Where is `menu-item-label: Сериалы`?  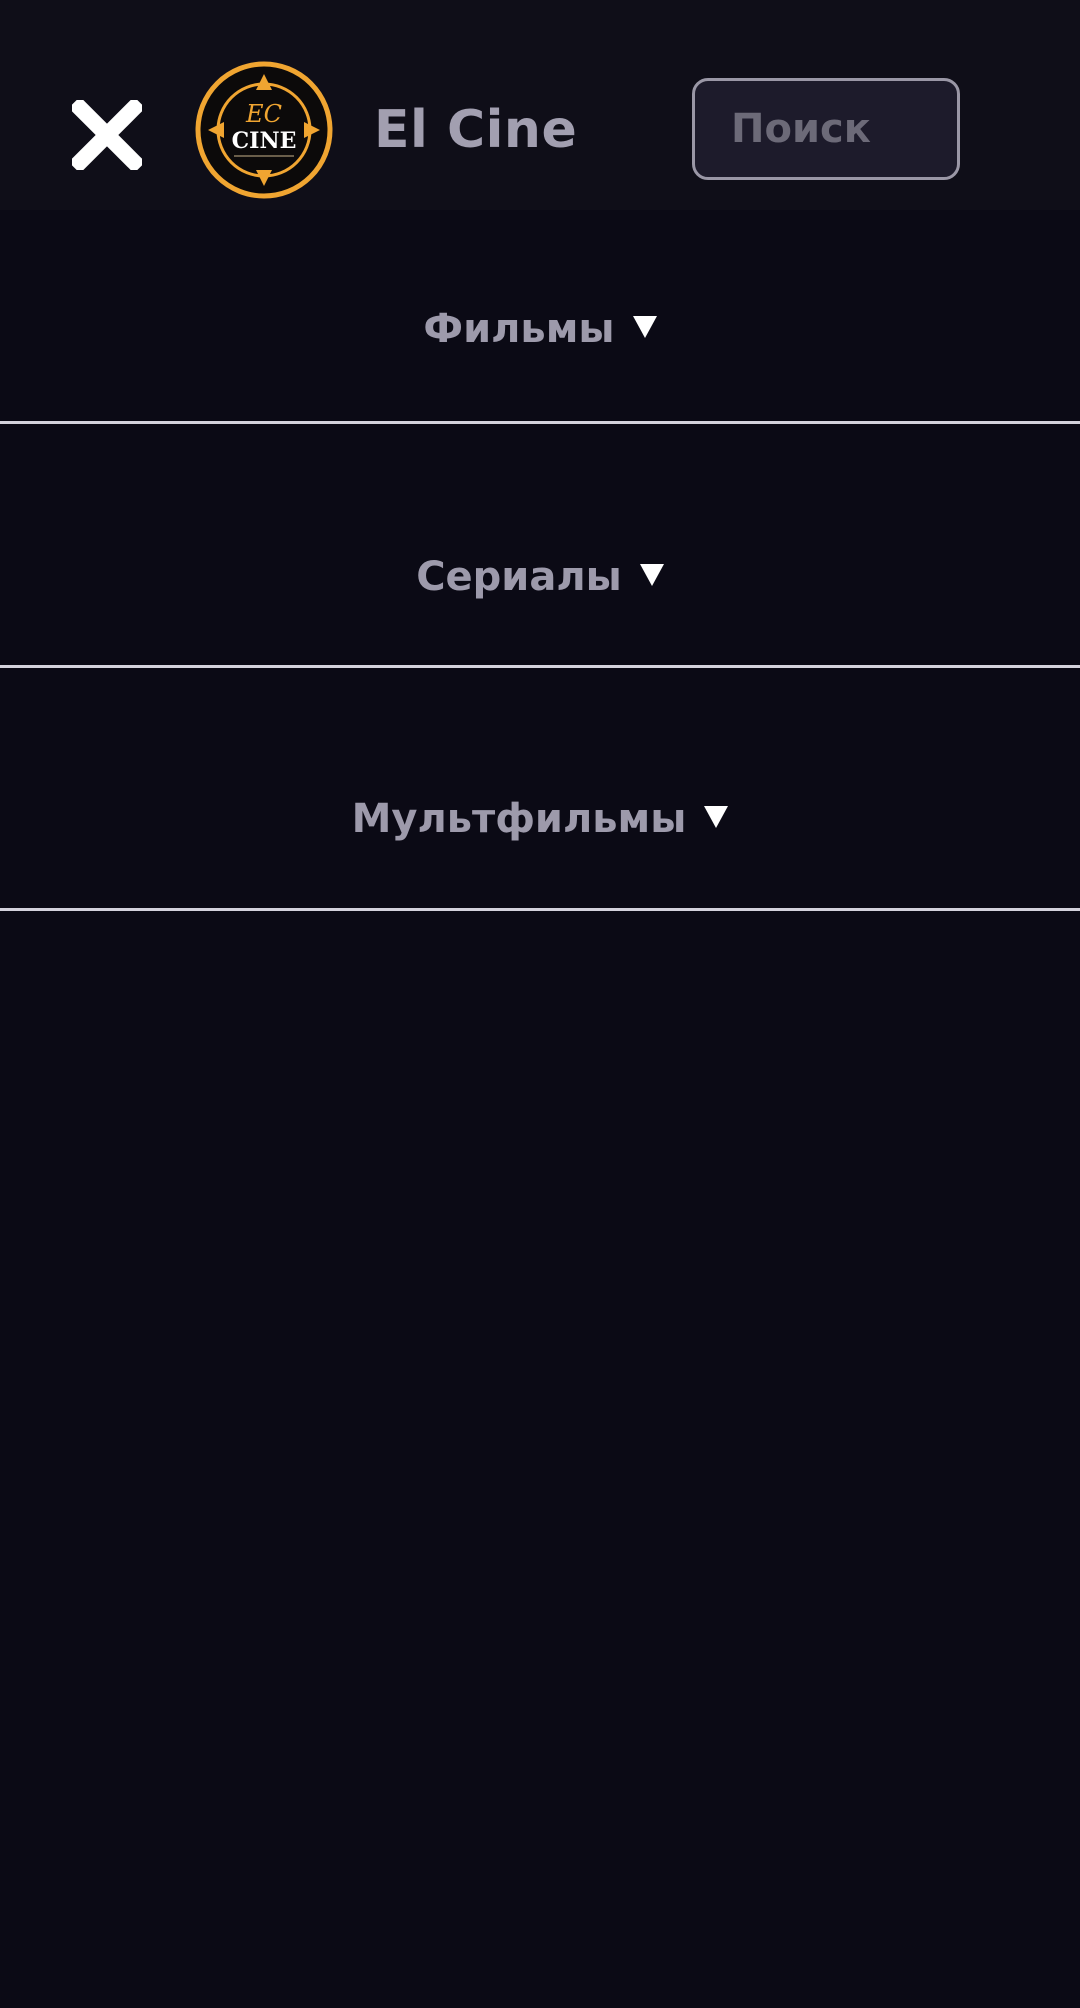 menu-item-label: Сериалы is located at coordinates (519, 577).